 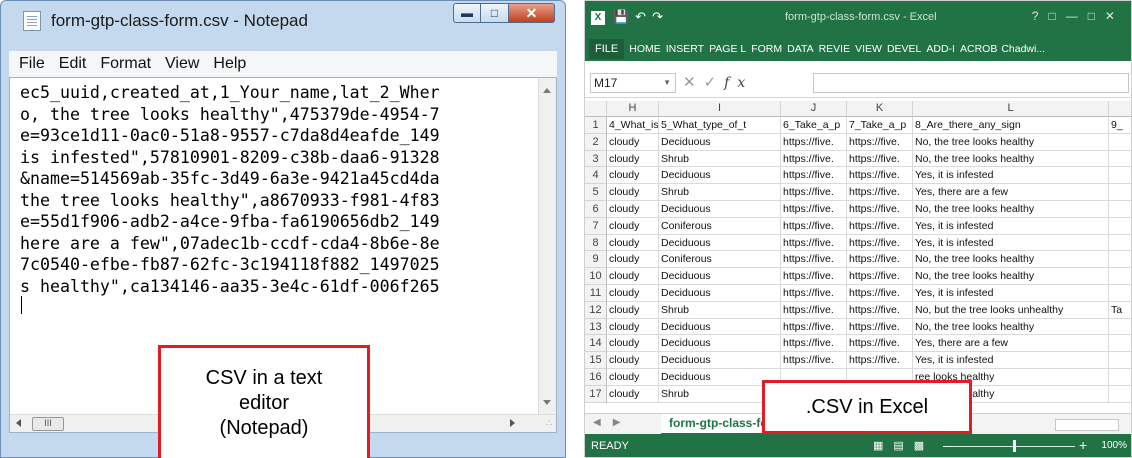 What do you see at coordinates (814, 125) in the screenshot?
I see `cell-j: 6_Take_a_p` at bounding box center [814, 125].